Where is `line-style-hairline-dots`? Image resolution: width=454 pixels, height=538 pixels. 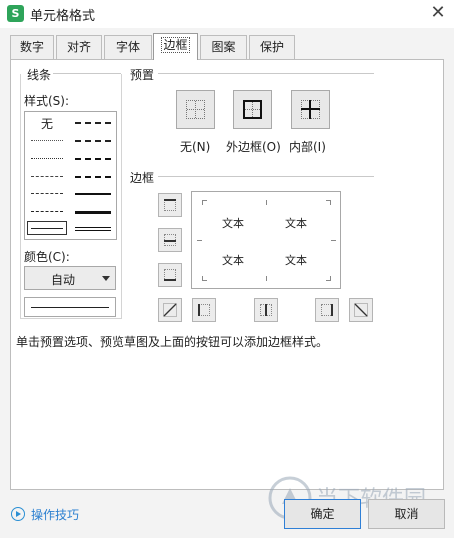
line-style-hairline-dots is located at coordinates (47, 140).